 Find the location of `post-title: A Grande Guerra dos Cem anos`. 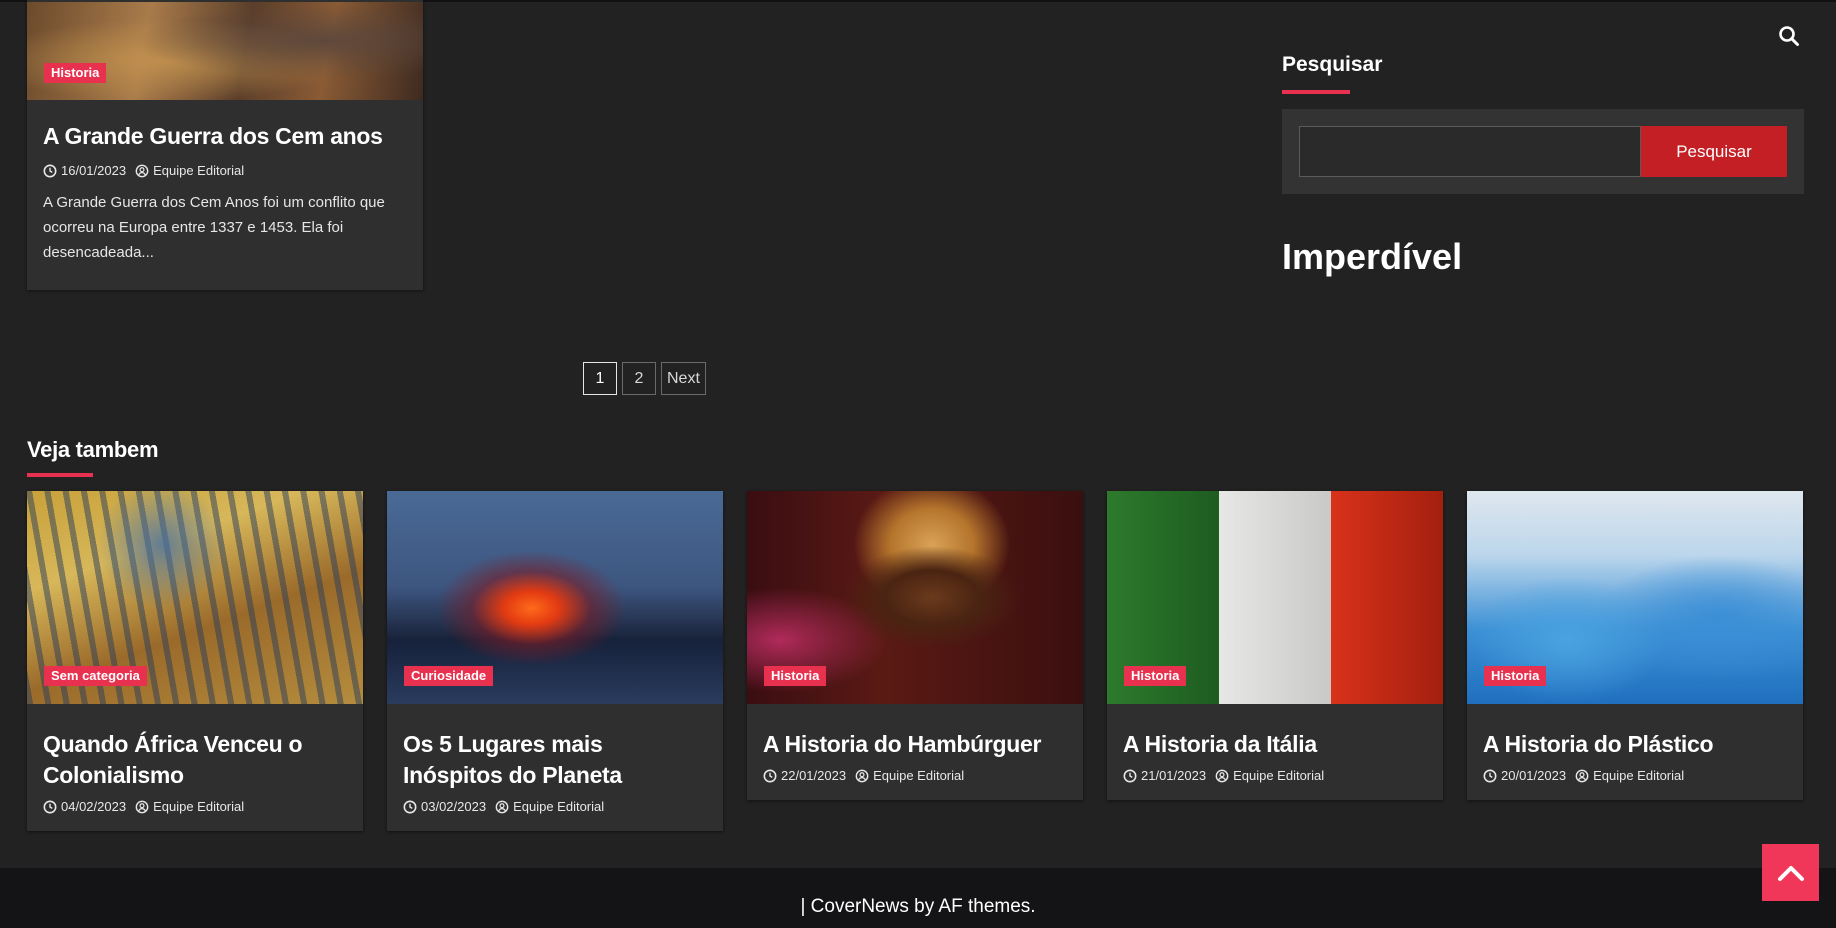

post-title: A Grande Guerra dos Cem anos is located at coordinates (223, 136).